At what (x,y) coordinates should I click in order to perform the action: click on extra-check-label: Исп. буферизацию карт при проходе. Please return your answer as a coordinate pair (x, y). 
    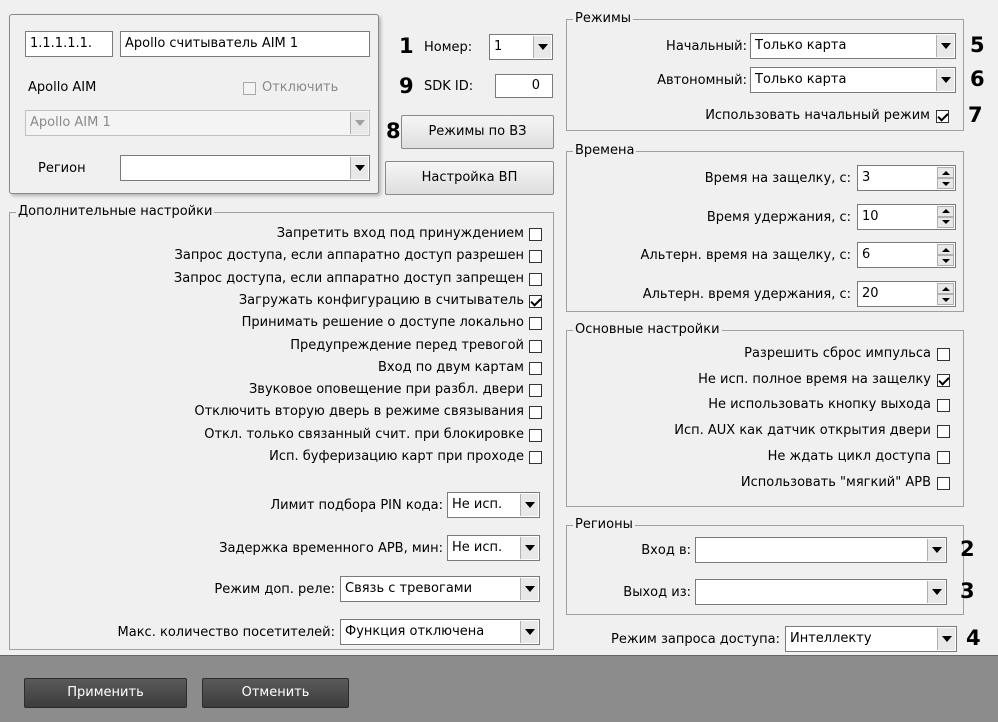
    Looking at the image, I should click on (396, 456).